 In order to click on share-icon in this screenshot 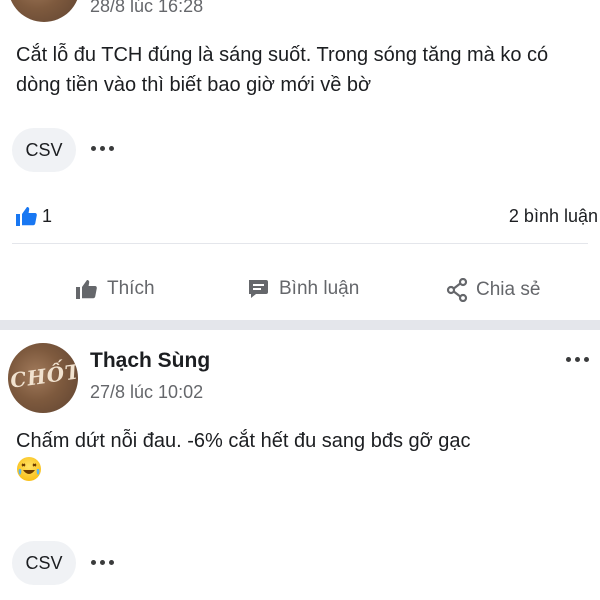, I will do `click(457, 290)`.